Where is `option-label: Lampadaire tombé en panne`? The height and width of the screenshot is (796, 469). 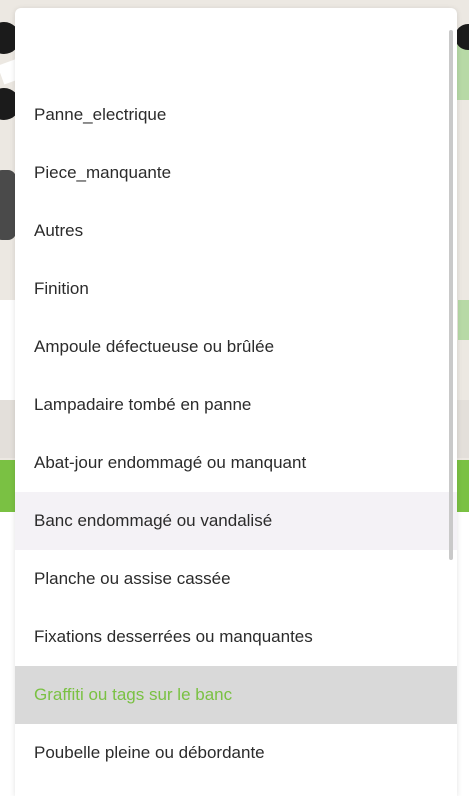 option-label: Lampadaire tombé en panne is located at coordinates (143, 404).